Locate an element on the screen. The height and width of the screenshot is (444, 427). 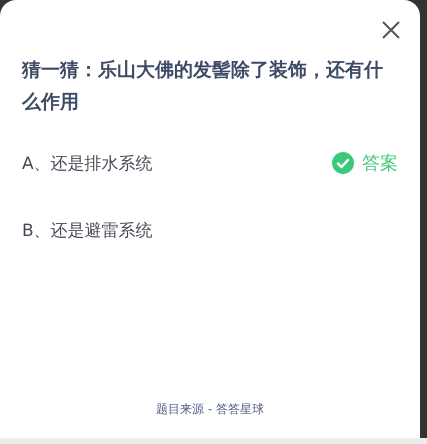
question-text: 猜一猜：乐山大佛的发髻除了装饰，还有什么作用 is located at coordinates (203, 86).